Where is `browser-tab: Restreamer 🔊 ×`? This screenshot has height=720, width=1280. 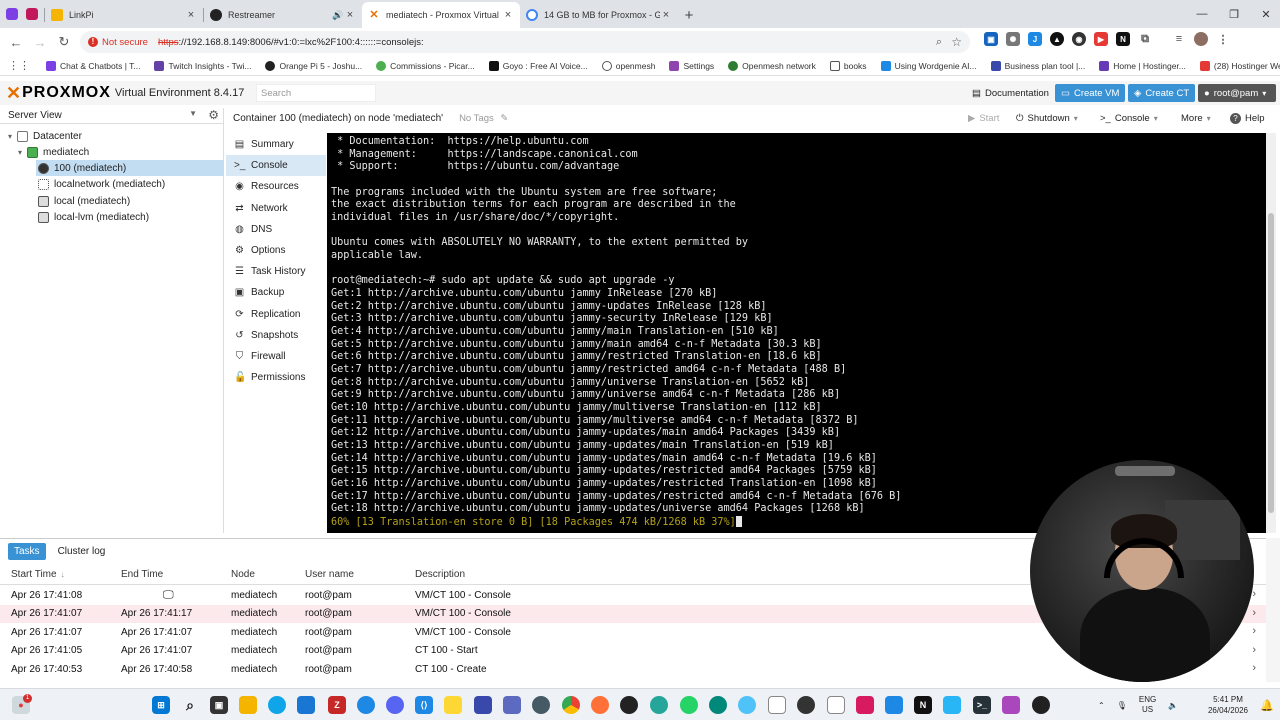 browser-tab: Restreamer 🔊 × is located at coordinates (283, 15).